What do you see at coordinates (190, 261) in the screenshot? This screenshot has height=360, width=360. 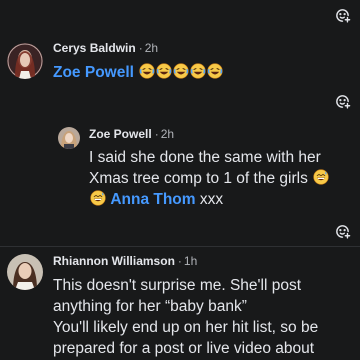 I see `comment-time: 1h` at bounding box center [190, 261].